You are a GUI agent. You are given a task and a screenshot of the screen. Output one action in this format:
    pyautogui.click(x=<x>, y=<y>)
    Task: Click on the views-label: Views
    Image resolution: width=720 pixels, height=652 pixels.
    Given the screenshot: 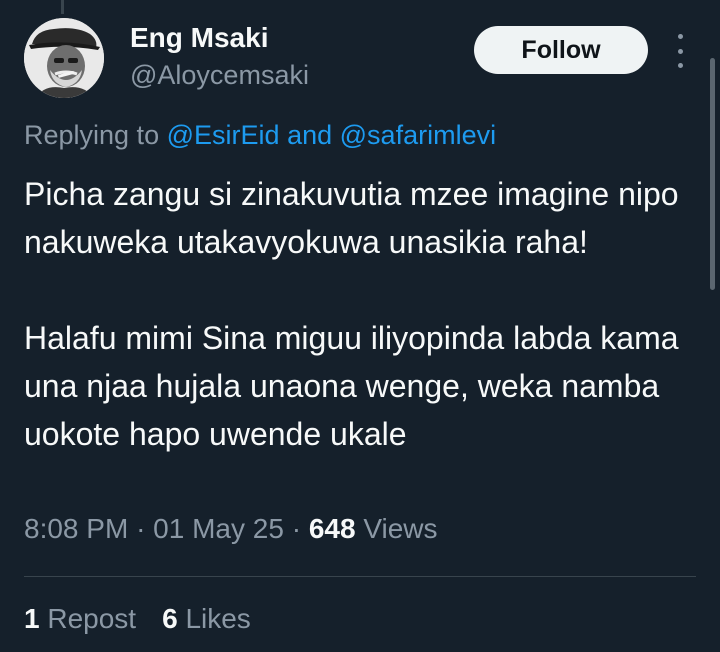 What is the action you would take?
    pyautogui.click(x=400, y=528)
    